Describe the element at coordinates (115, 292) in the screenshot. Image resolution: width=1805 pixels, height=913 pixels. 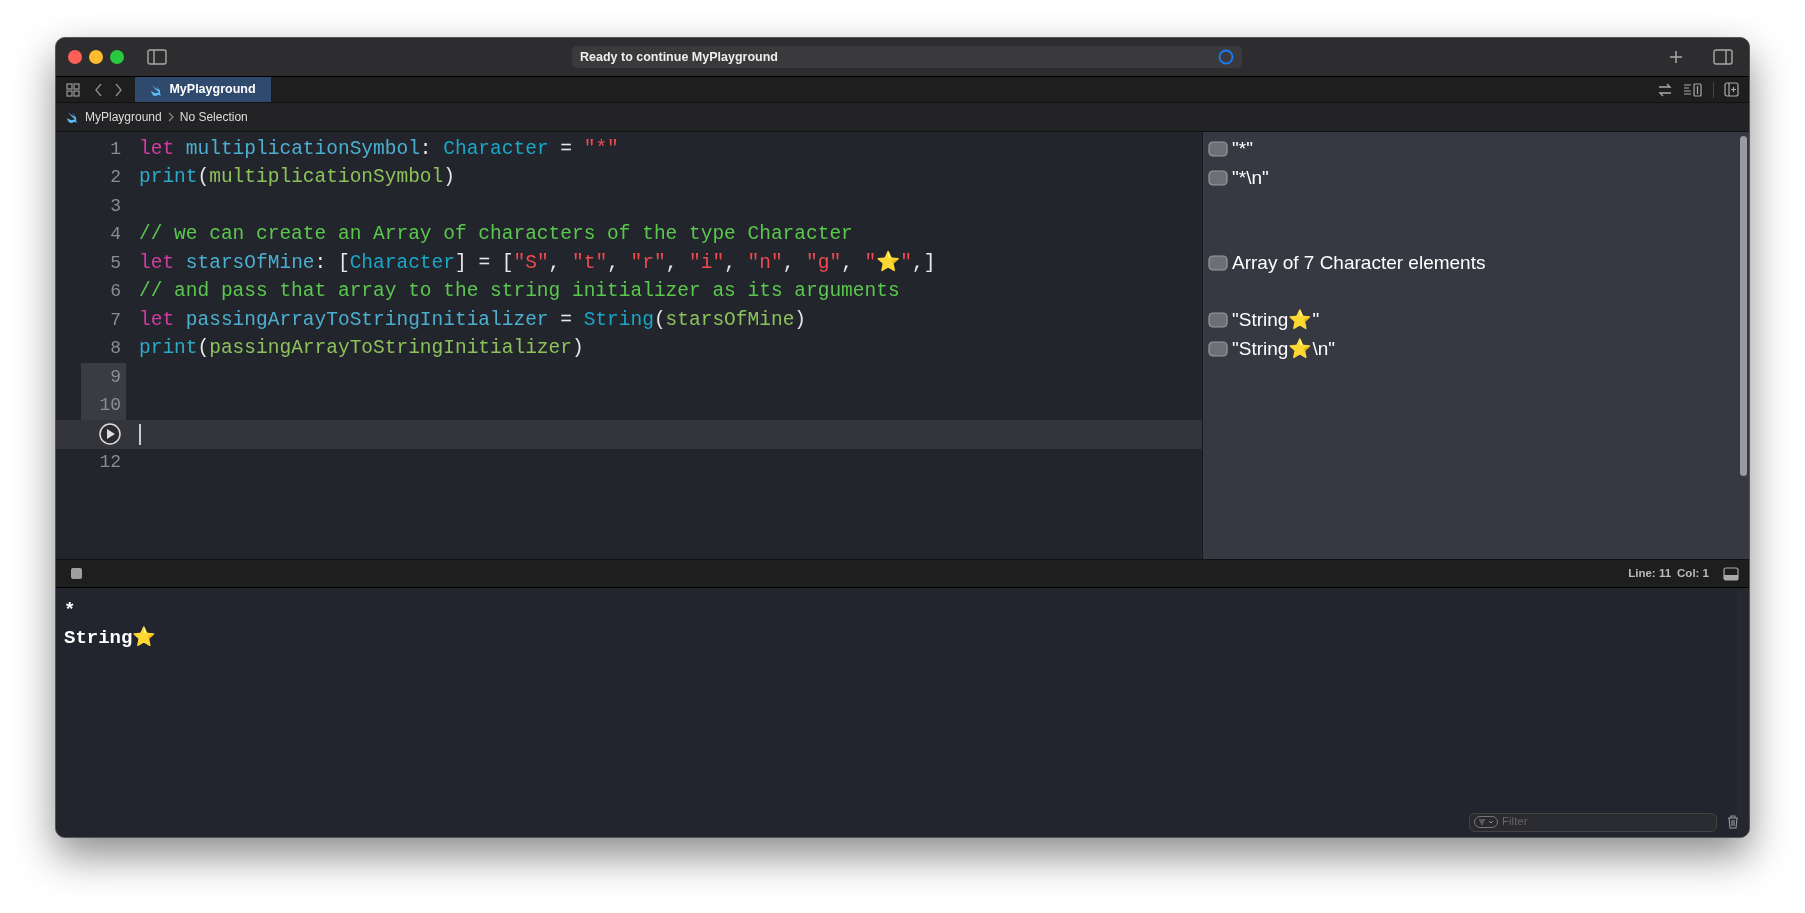
I see `line-number: 6` at that location.